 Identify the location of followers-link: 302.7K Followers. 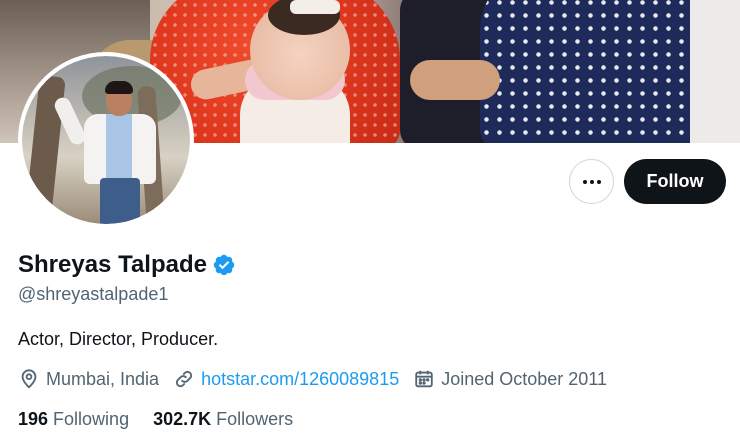
(223, 419).